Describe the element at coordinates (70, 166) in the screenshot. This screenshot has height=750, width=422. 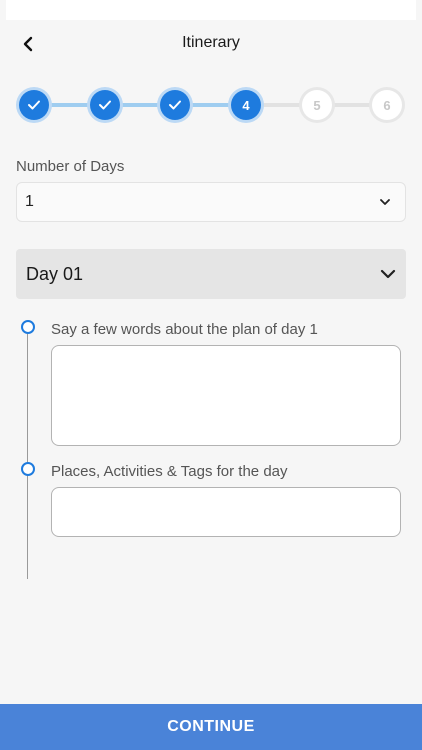
I see `number-of-days-label: Number of Days` at that location.